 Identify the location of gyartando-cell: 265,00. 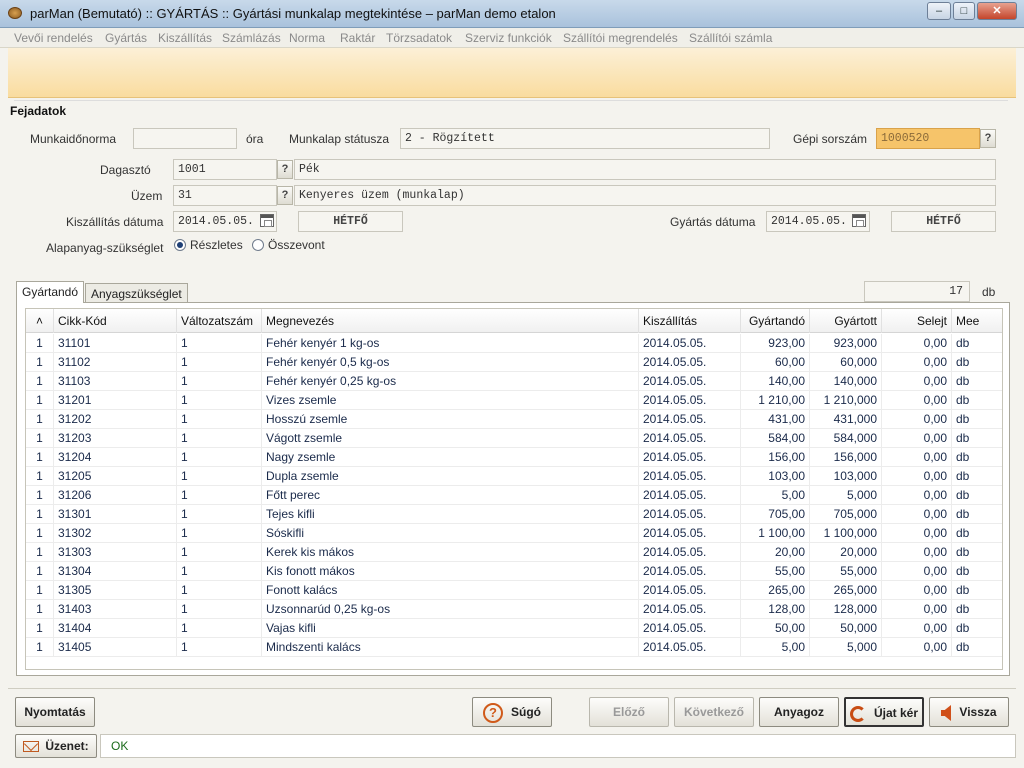
(775, 590).